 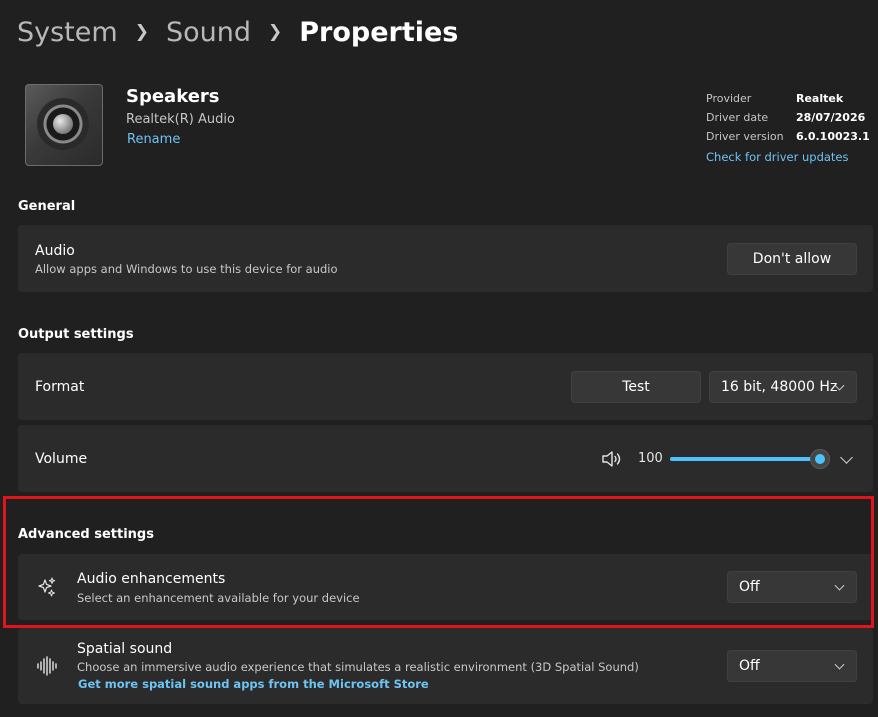 I want to click on test-button: Test, so click(x=636, y=387).